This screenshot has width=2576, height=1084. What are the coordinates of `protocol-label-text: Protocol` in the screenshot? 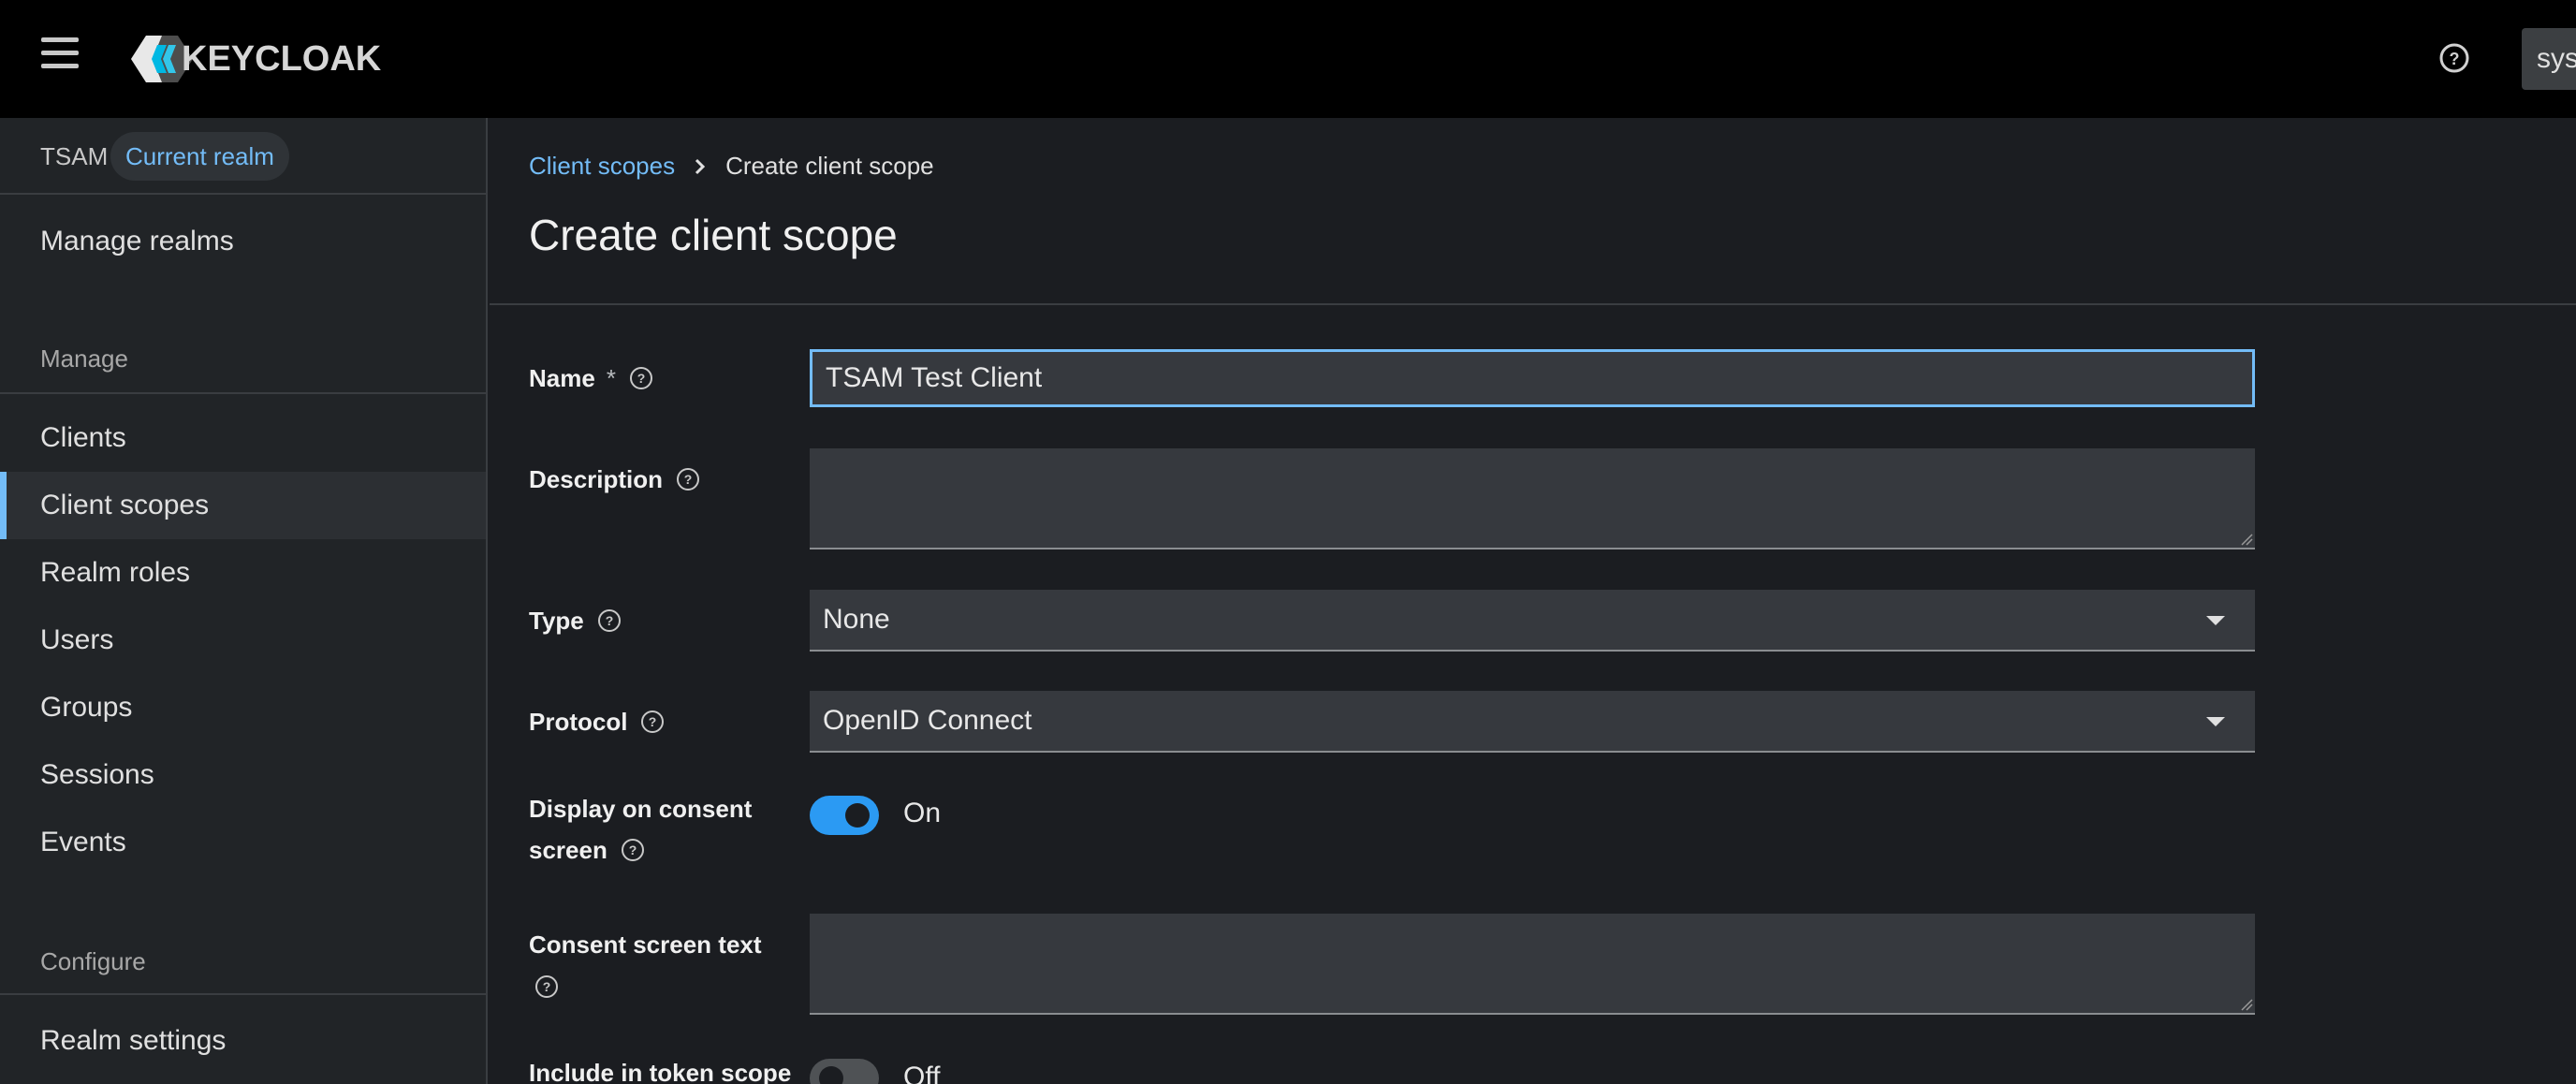 It's located at (579, 722).